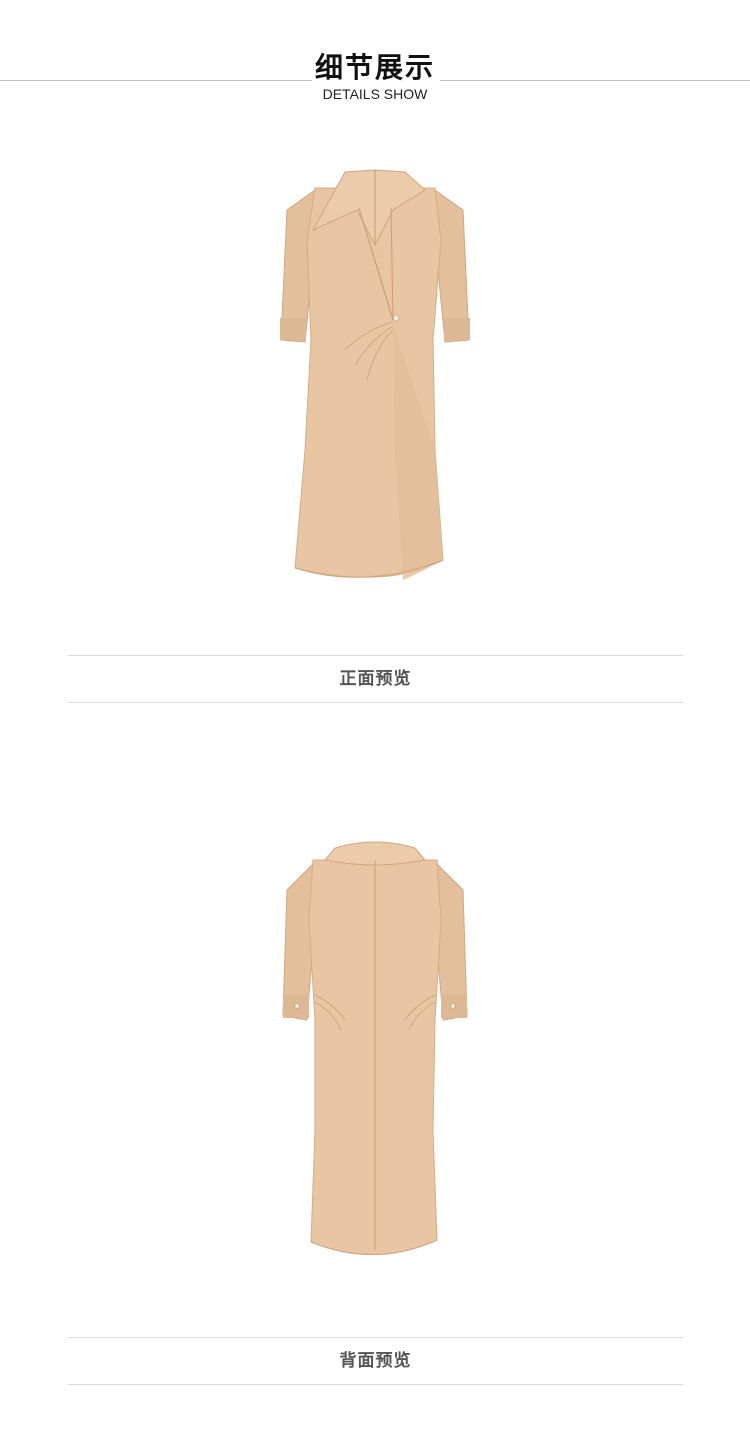 The image size is (750, 1455). I want to click on front-preview-caption-bar: 正面预览, so click(375, 679).